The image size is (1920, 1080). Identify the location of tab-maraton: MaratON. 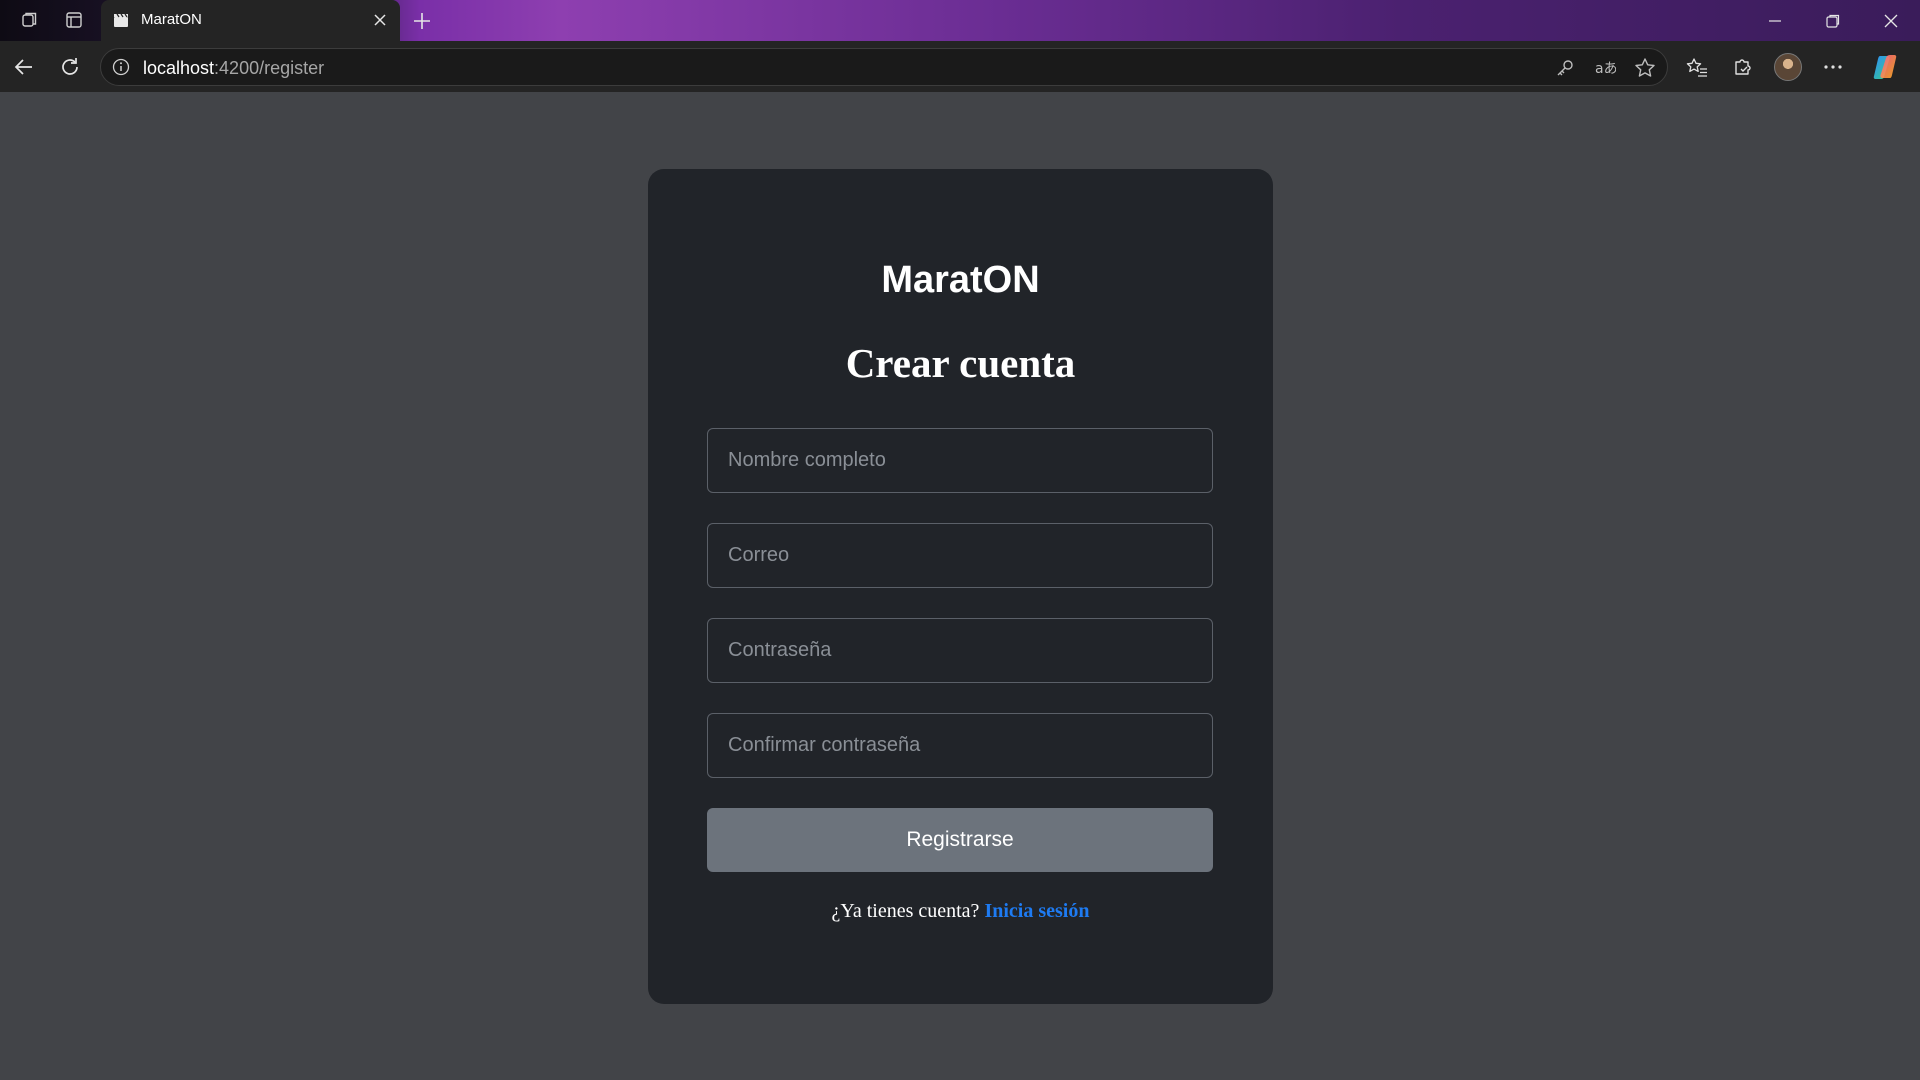
(250, 20).